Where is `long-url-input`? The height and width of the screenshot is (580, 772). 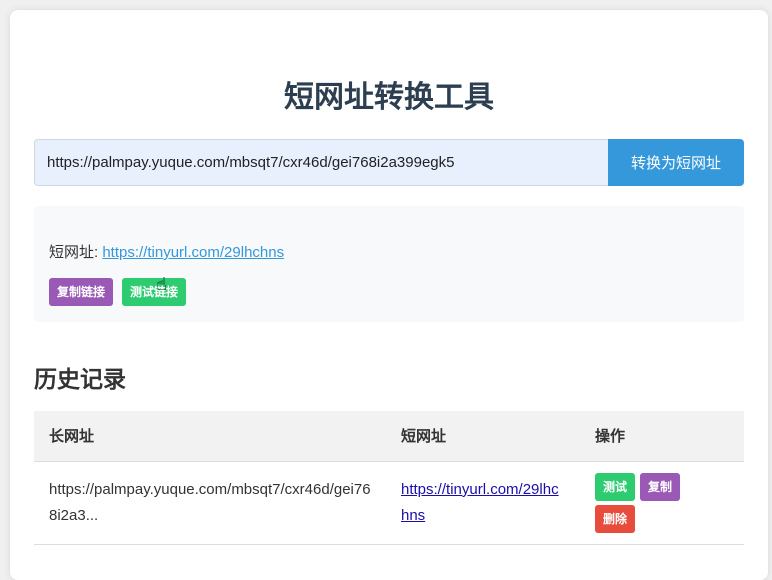
long-url-input is located at coordinates (321, 162).